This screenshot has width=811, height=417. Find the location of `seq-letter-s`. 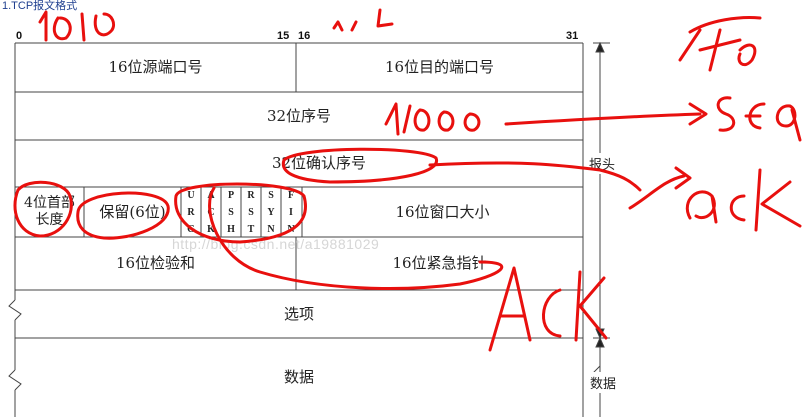

seq-letter-s is located at coordinates (726, 114).